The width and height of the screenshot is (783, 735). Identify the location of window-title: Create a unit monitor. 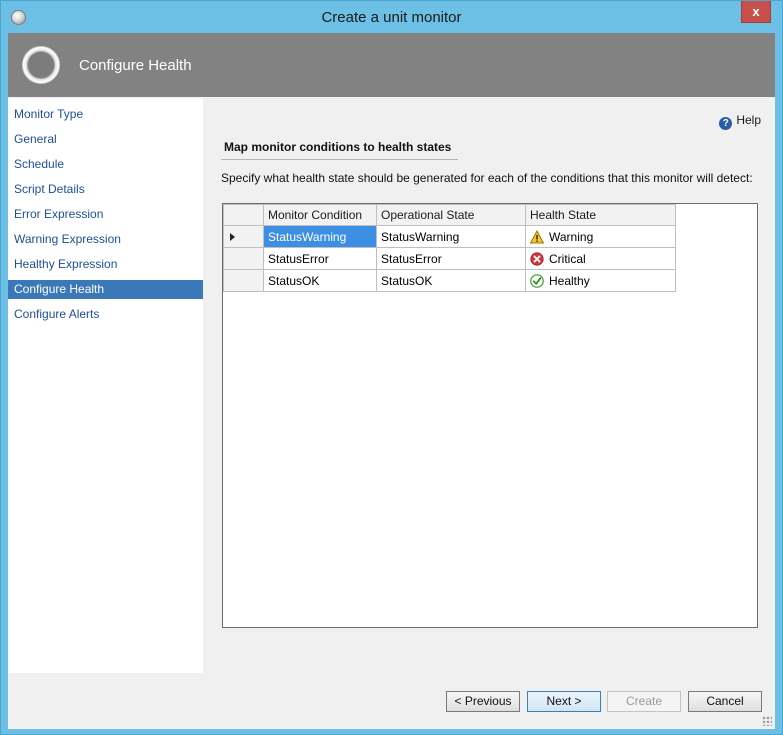
(391, 17).